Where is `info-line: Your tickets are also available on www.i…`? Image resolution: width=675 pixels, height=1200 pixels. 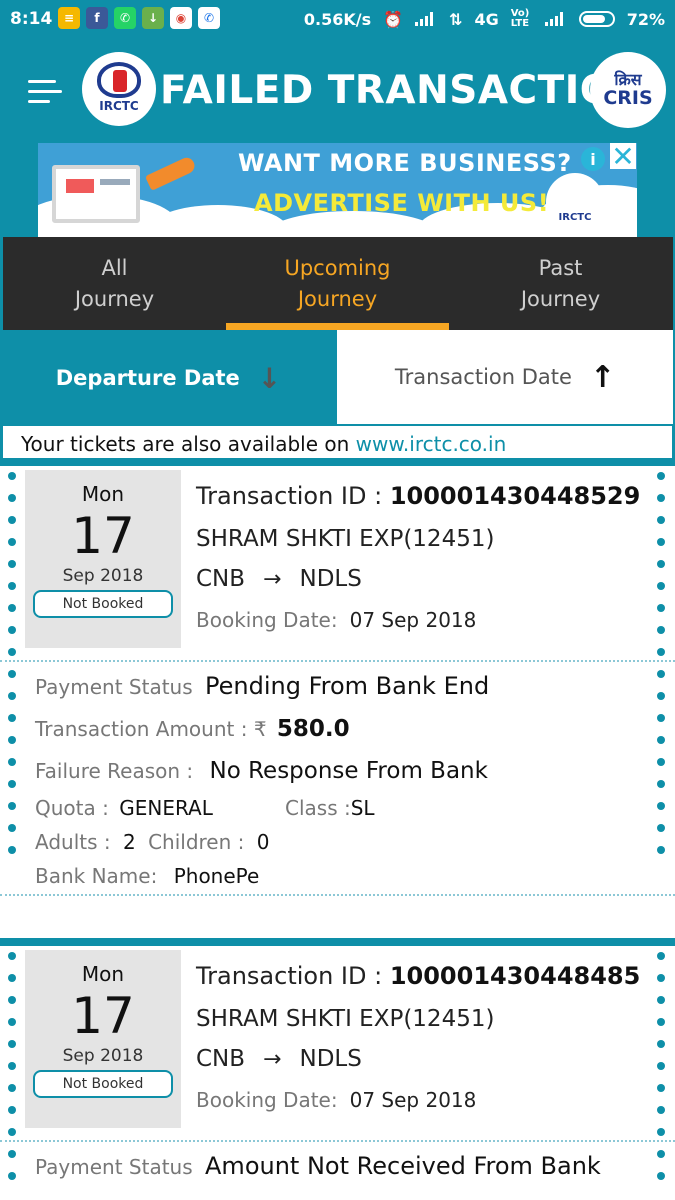 info-line: Your tickets are also available on www.i… is located at coordinates (337, 444).